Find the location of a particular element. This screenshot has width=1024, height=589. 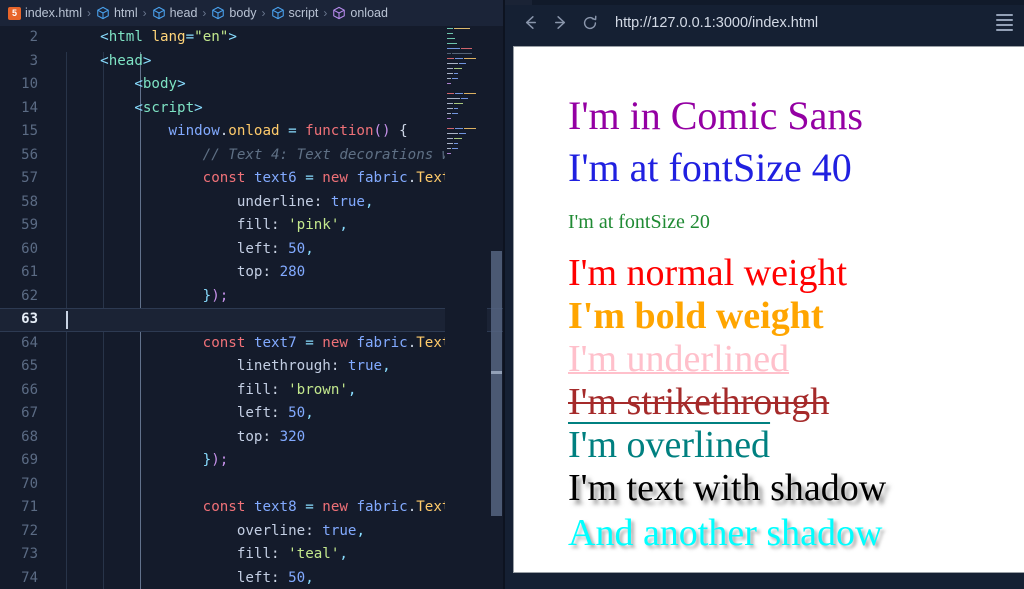

canvas-text-9: I'm text with shadow is located at coordinates (727, 488).